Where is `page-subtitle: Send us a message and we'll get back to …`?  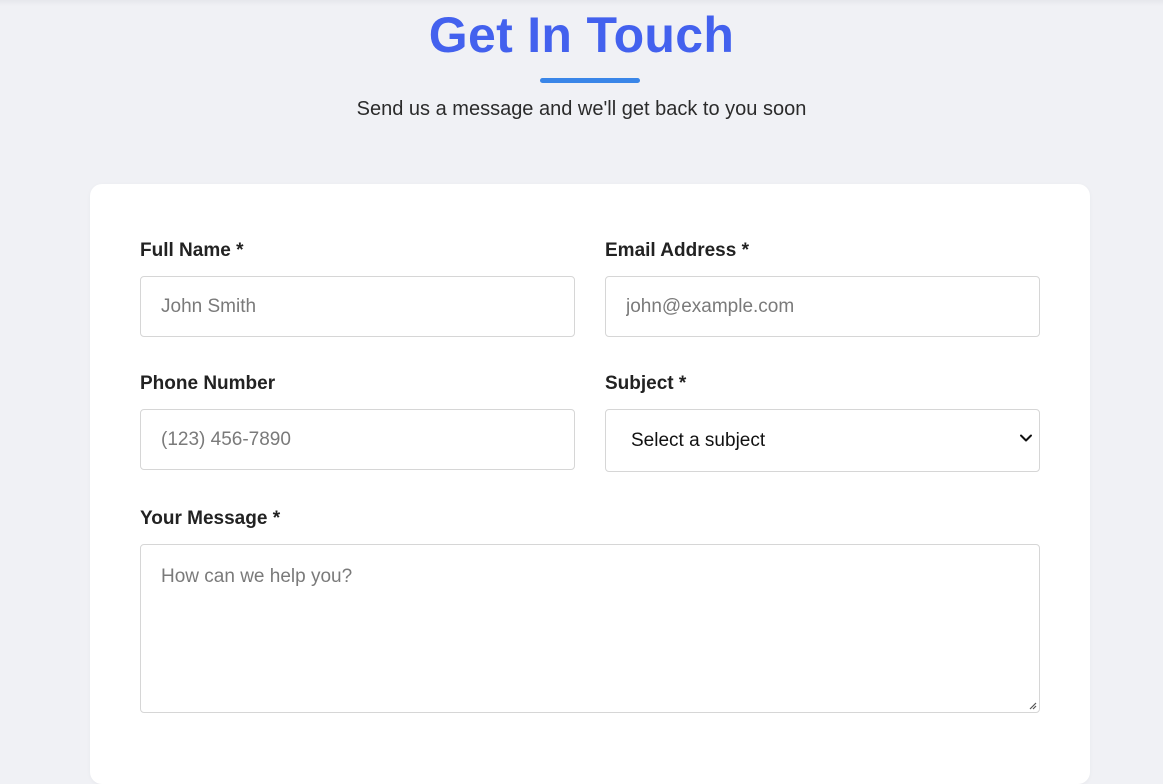 page-subtitle: Send us a message and we'll get back to … is located at coordinates (581, 109).